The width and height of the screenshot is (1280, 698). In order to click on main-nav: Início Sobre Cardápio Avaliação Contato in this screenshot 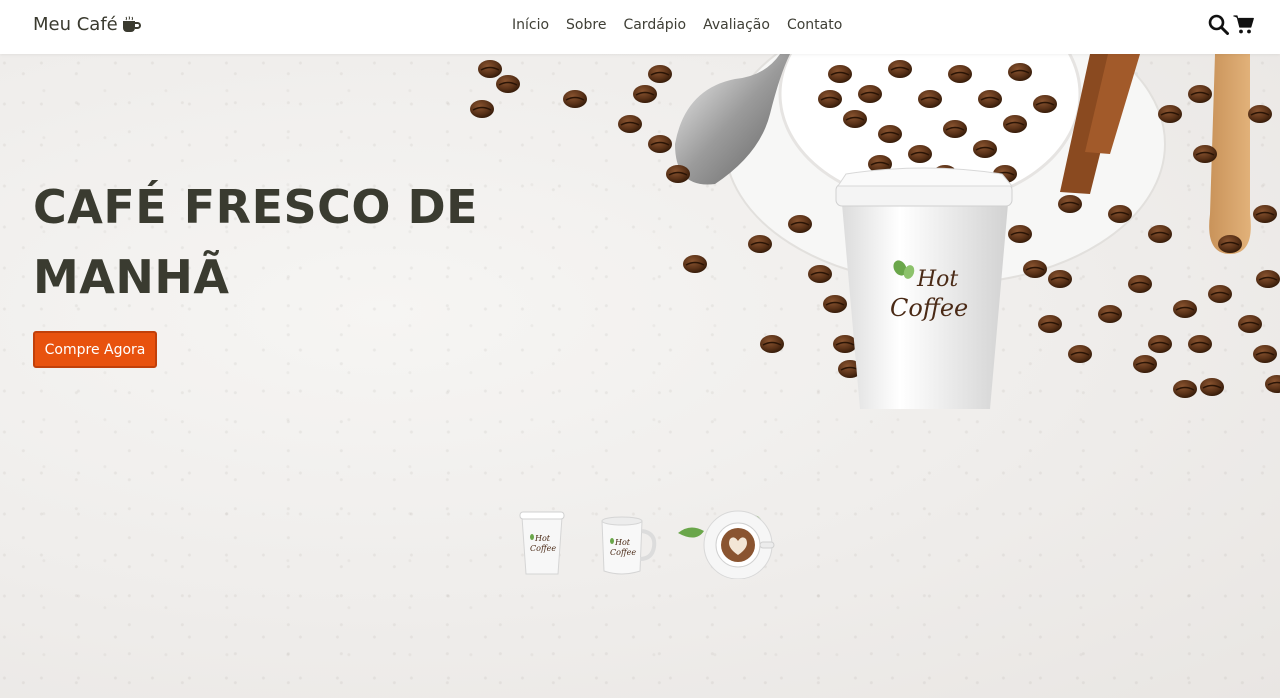, I will do `click(685, 25)`.